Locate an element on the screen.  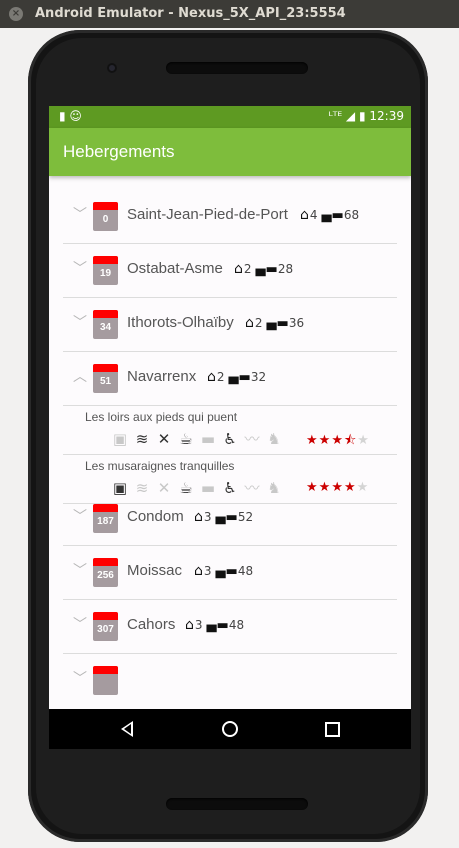
stage-day: 256 is located at coordinates (105, 575).